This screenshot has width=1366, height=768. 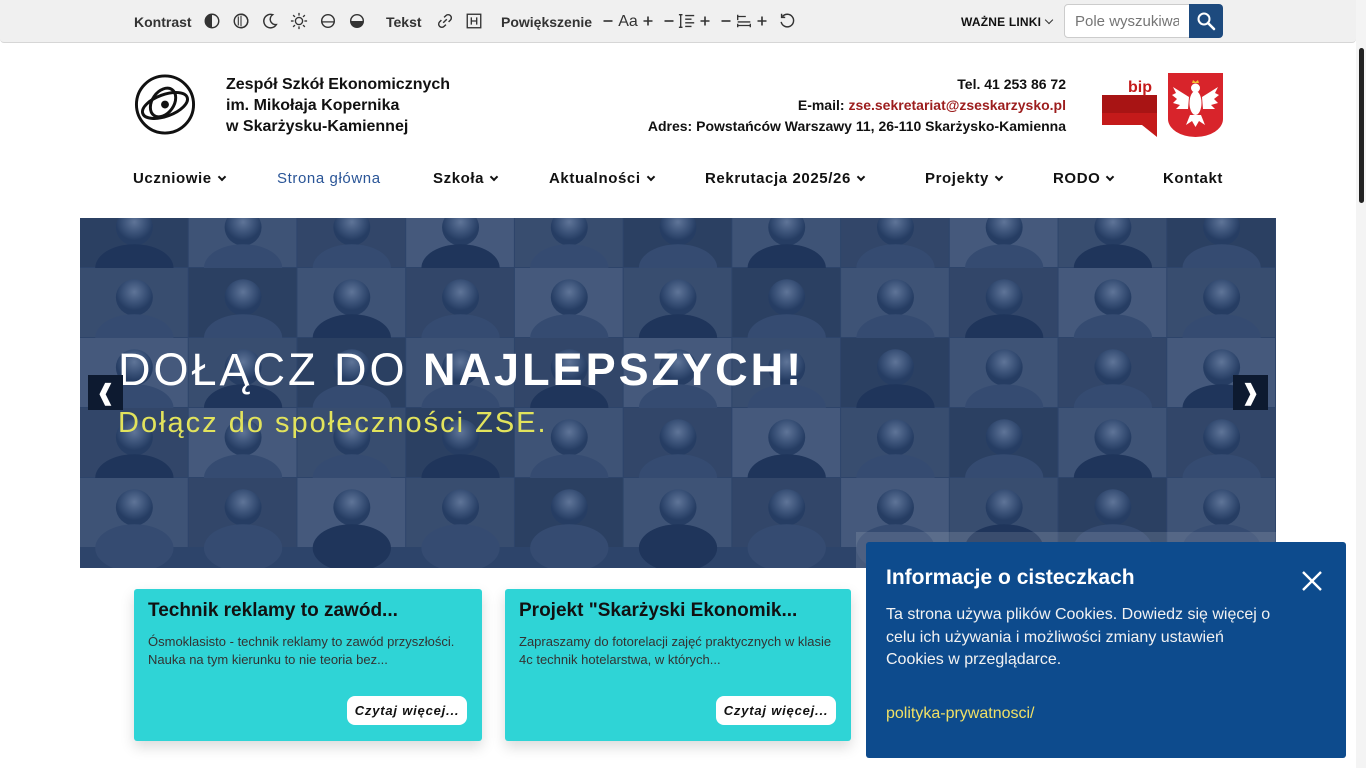 I want to click on search-input, so click(x=1127, y=21).